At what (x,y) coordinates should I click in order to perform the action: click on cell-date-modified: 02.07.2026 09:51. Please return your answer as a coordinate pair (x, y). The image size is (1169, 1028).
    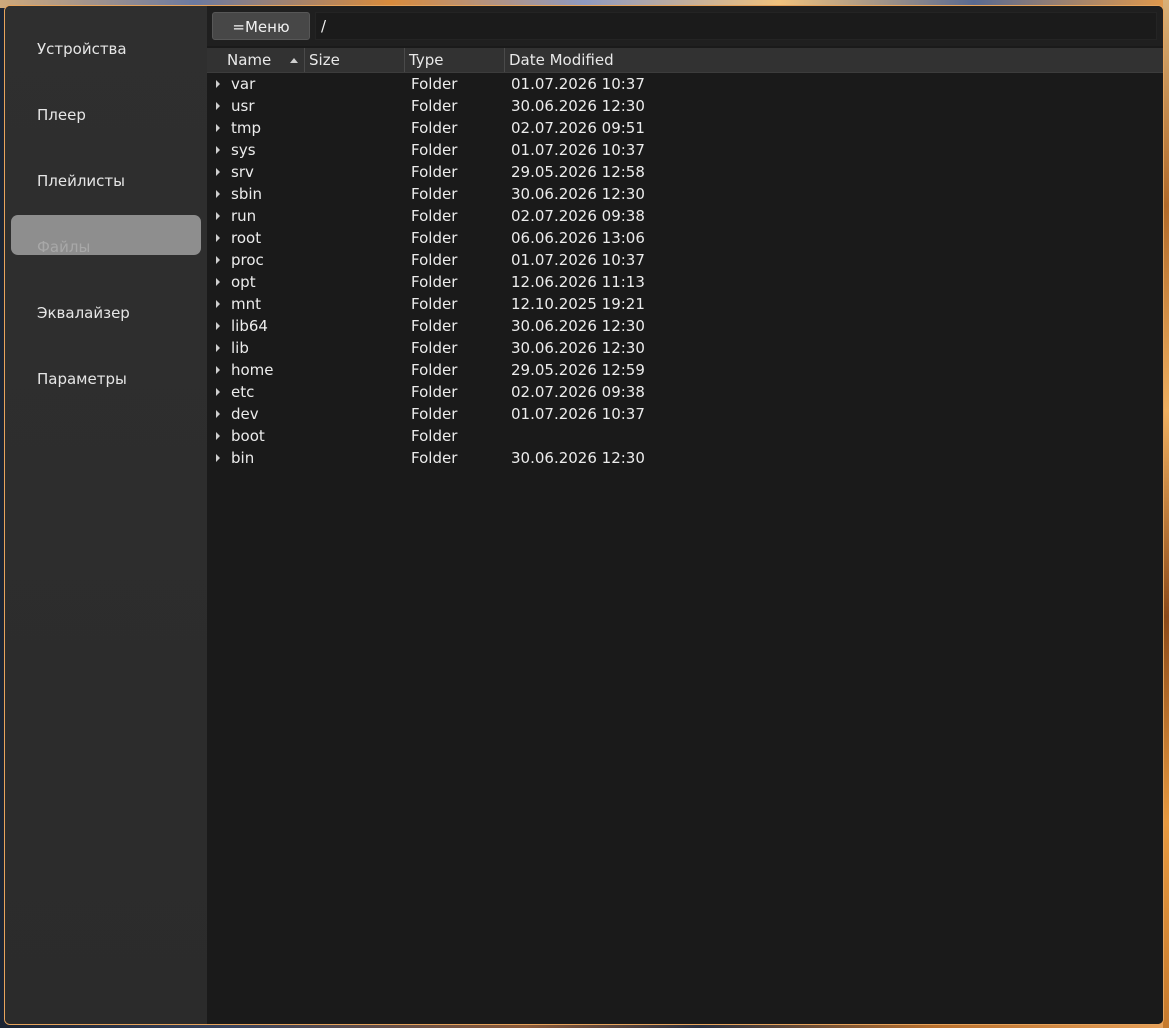
    Looking at the image, I should click on (578, 128).